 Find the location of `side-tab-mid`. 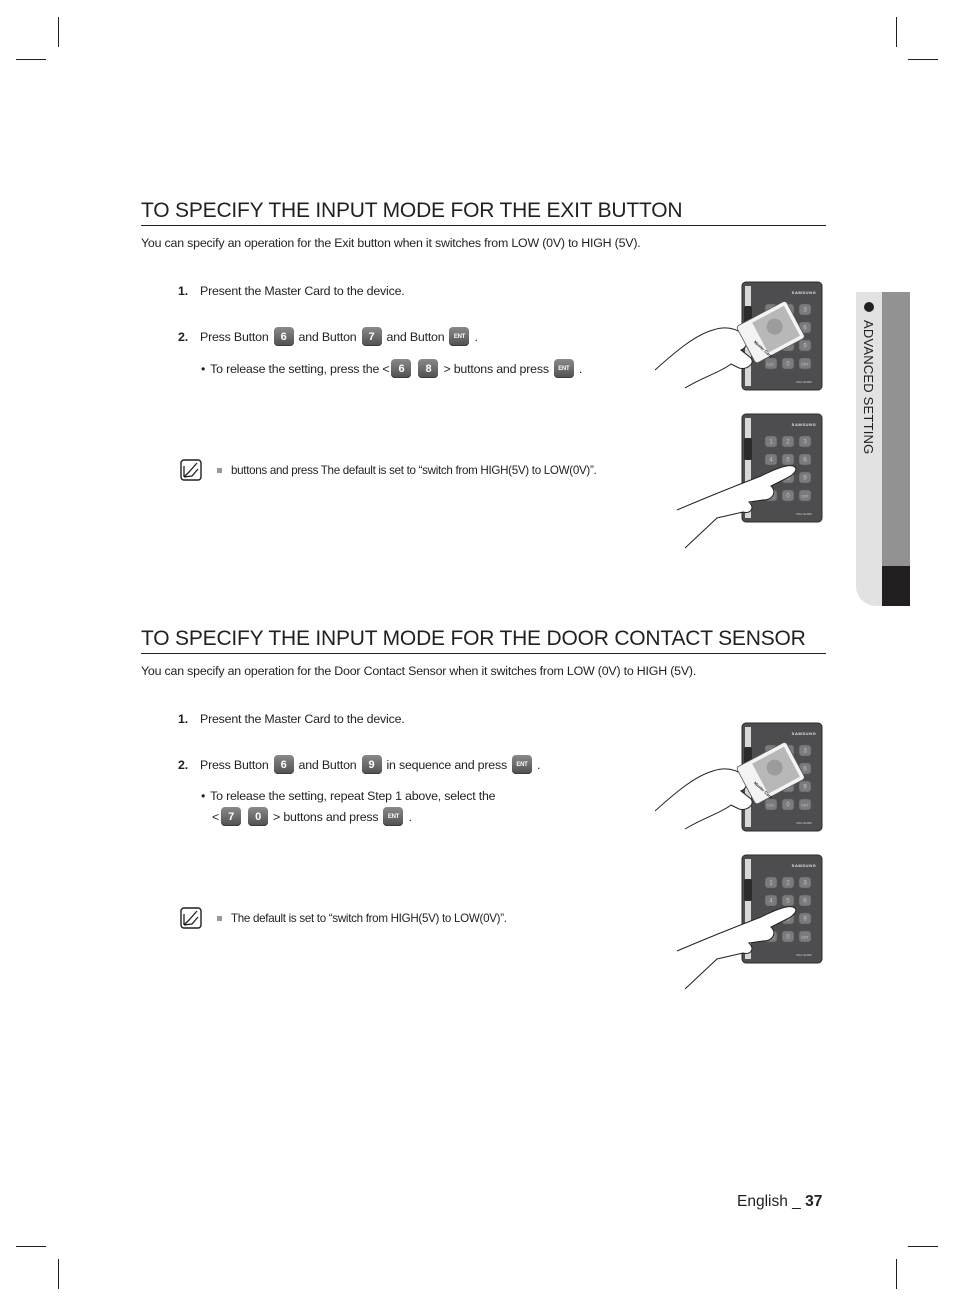

side-tab-mid is located at coordinates (896, 429).